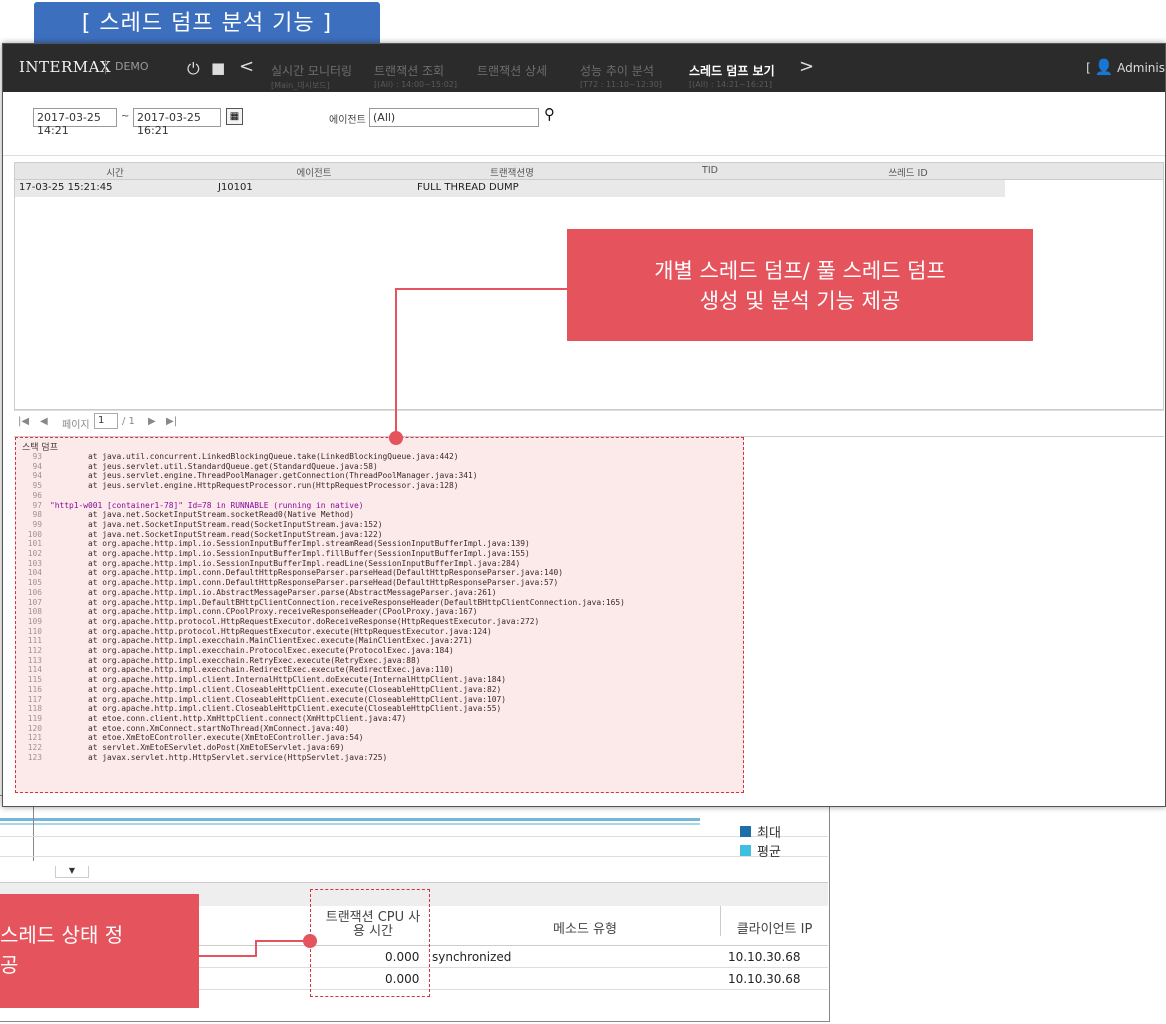 The height and width of the screenshot is (1024, 1166). I want to click on chart-line-max, so click(350, 819).